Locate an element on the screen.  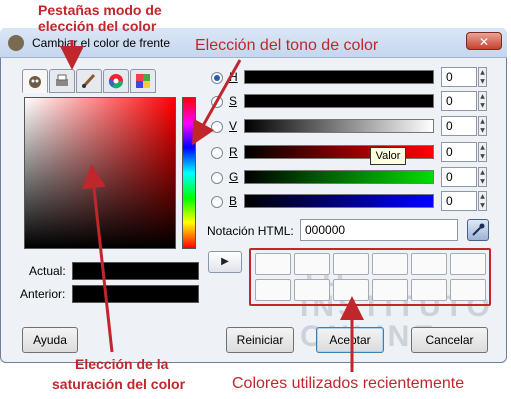
annotation-hue: Elección del tono de color is located at coordinates (287, 45).